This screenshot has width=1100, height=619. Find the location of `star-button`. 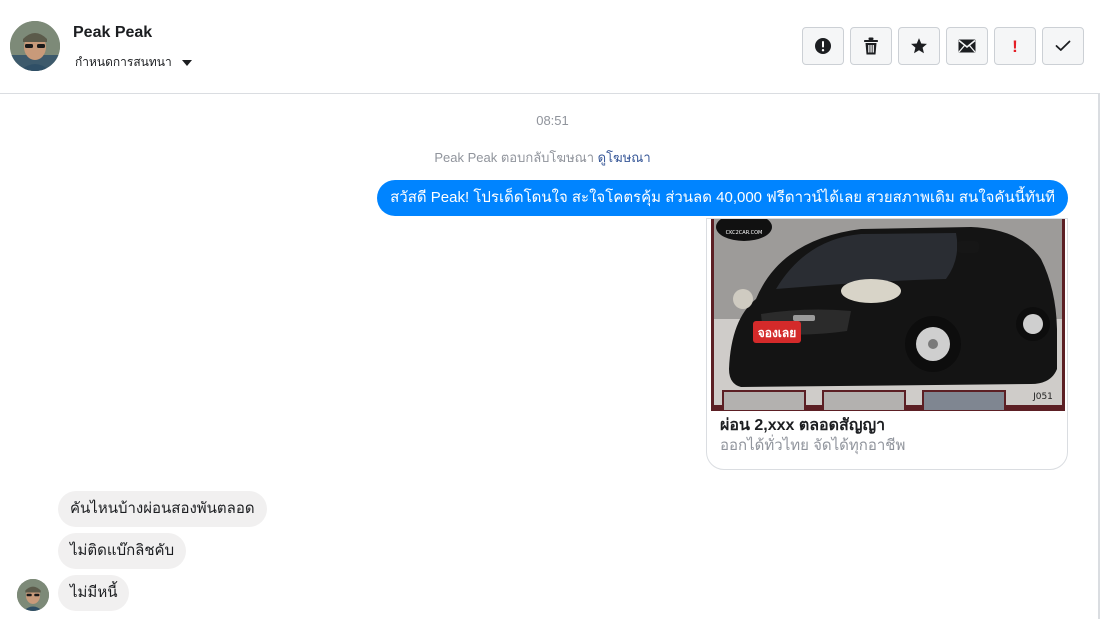

star-button is located at coordinates (919, 46).